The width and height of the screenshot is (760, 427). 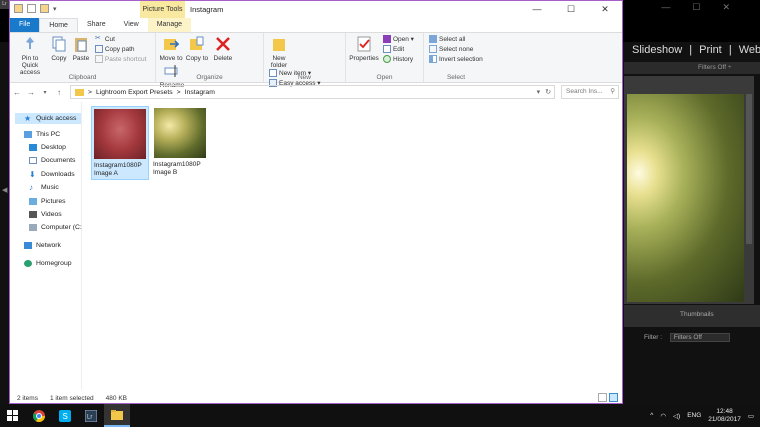 I want to click on customize-toolbar-icon: ▾, so click(x=55, y=9).